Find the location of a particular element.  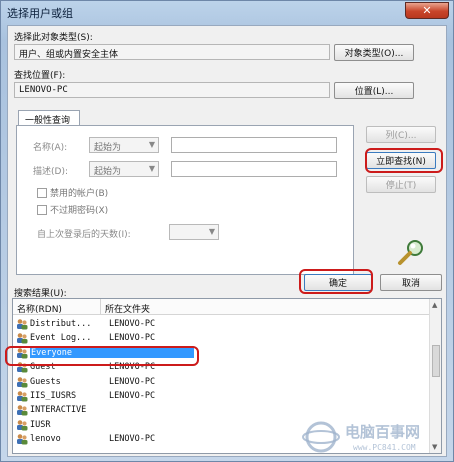

days-since-login-select: ▼ is located at coordinates (194, 232).